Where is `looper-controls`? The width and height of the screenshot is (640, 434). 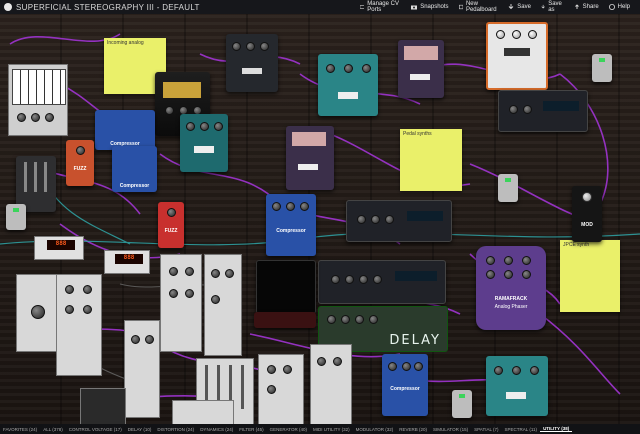 looper-controls is located at coordinates (285, 320).